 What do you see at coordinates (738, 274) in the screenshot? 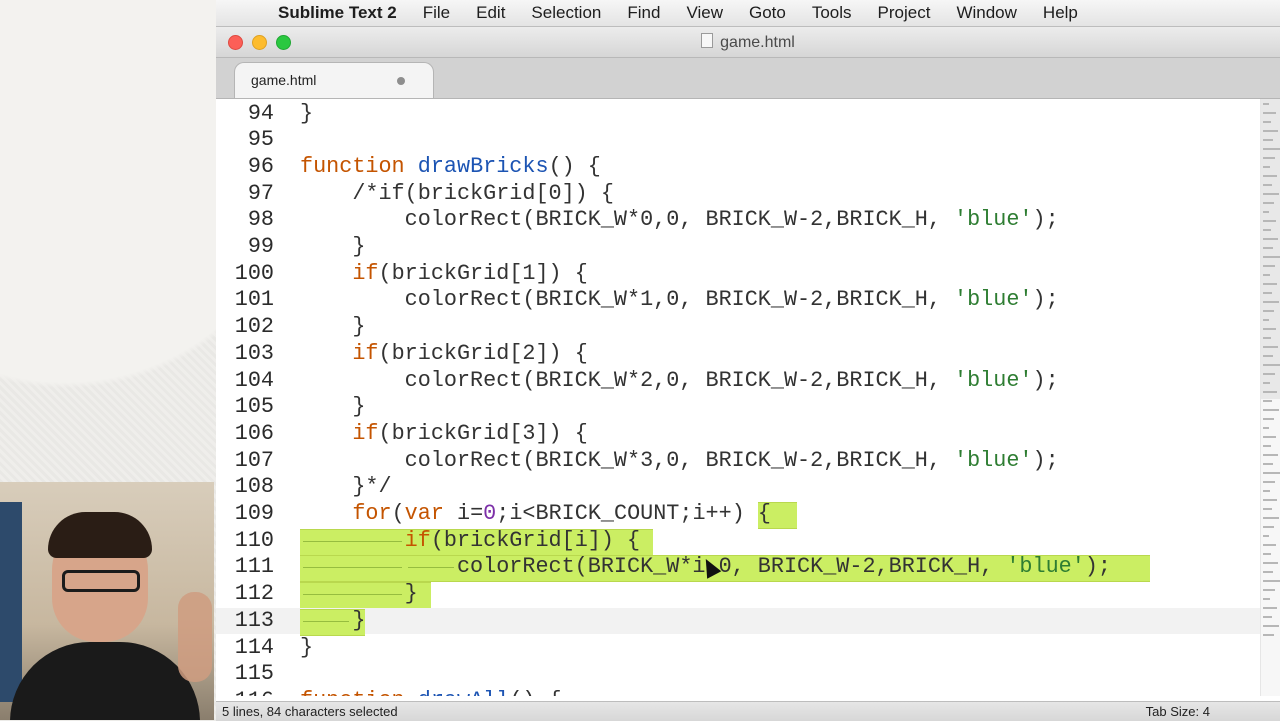
I see `code-line: 100 if(brickGrid[1]) {` at bounding box center [738, 274].